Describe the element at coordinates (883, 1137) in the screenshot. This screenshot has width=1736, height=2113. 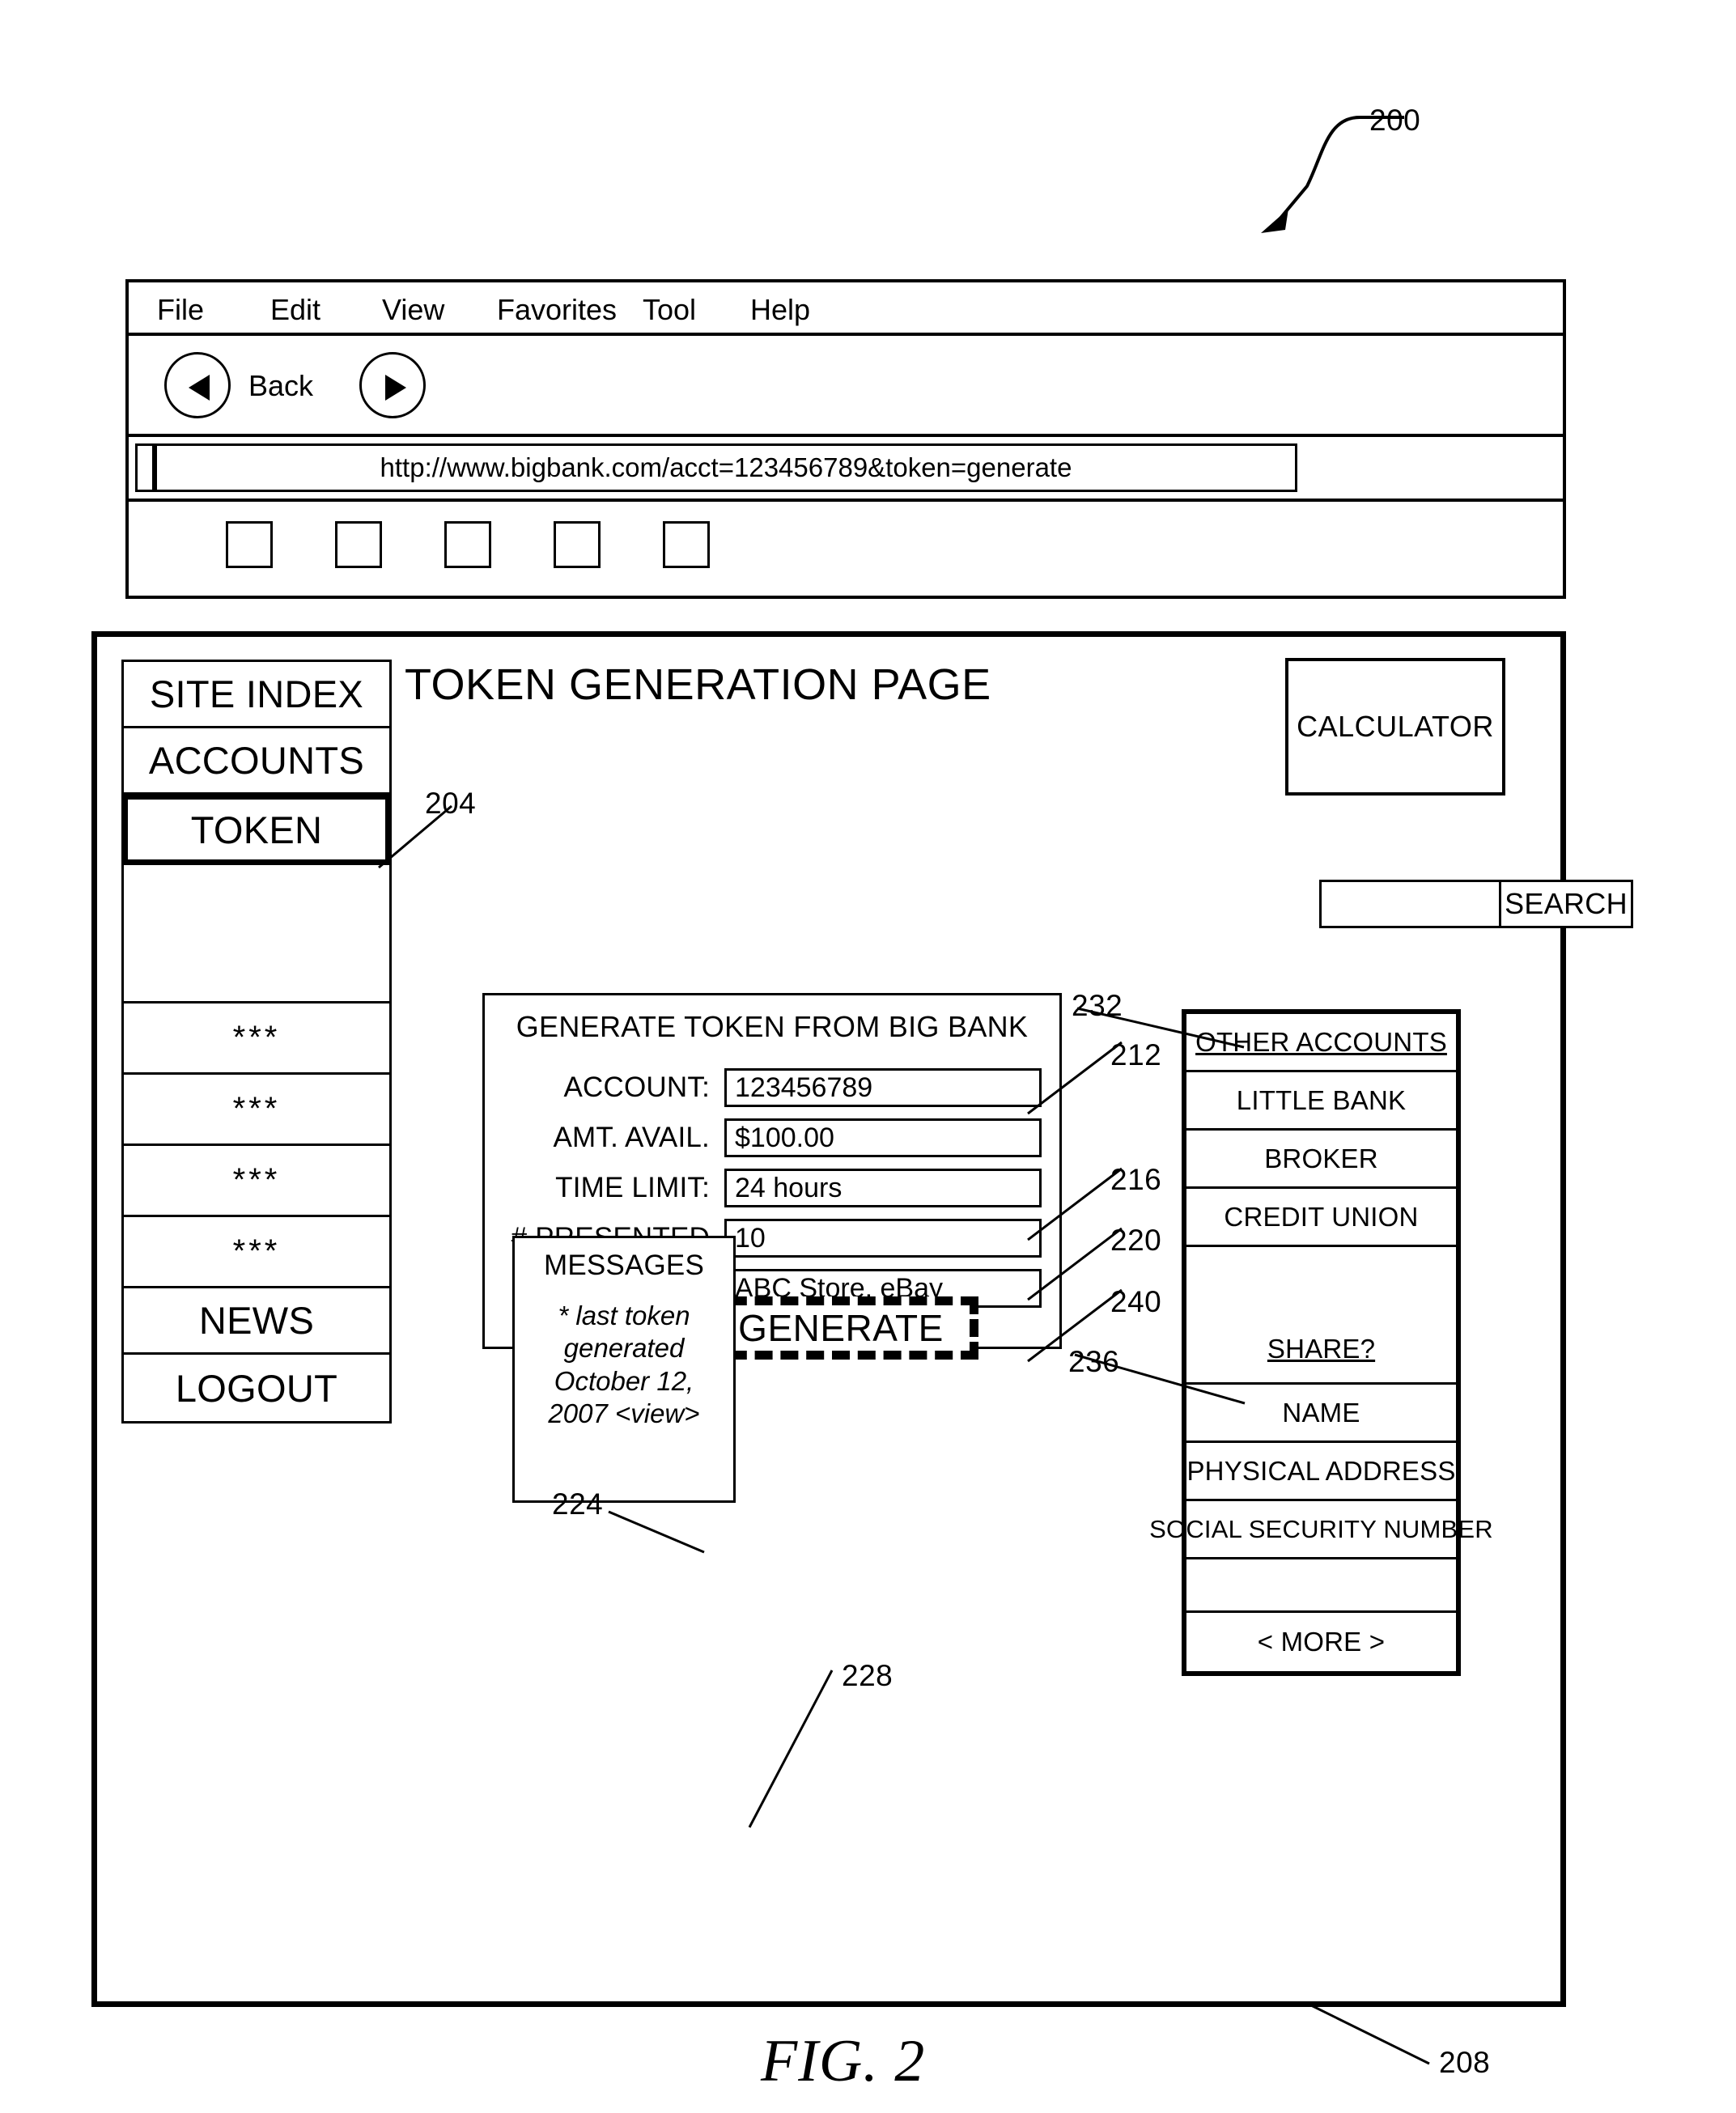
I see `amount-available-input: $100.00` at that location.